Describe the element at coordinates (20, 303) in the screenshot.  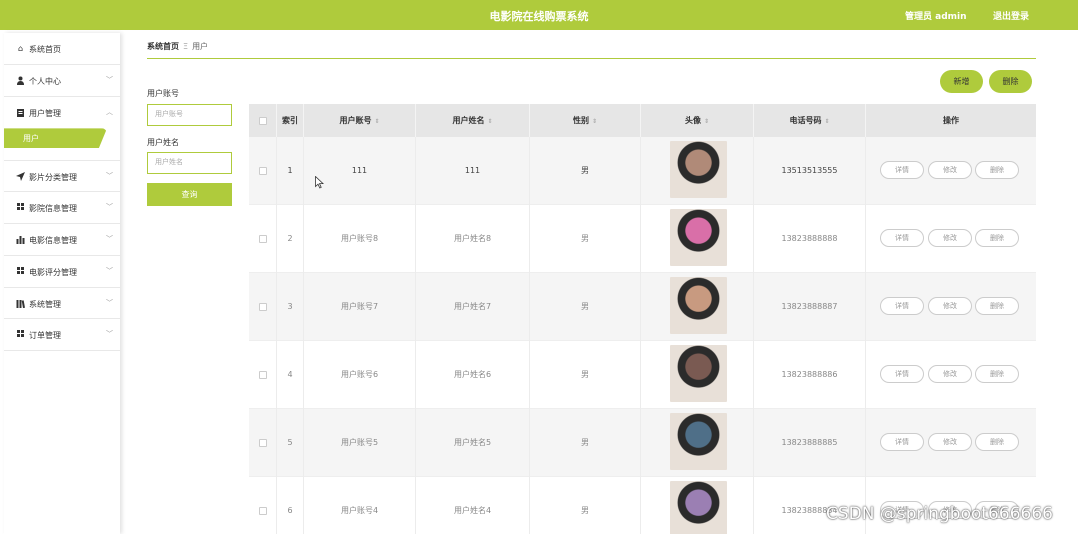
I see `library-icon` at that location.